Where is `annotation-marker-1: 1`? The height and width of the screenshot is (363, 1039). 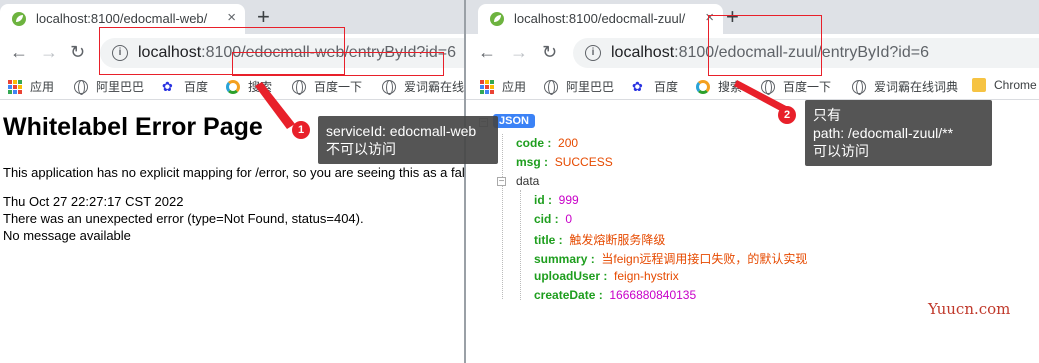 annotation-marker-1: 1 is located at coordinates (301, 130).